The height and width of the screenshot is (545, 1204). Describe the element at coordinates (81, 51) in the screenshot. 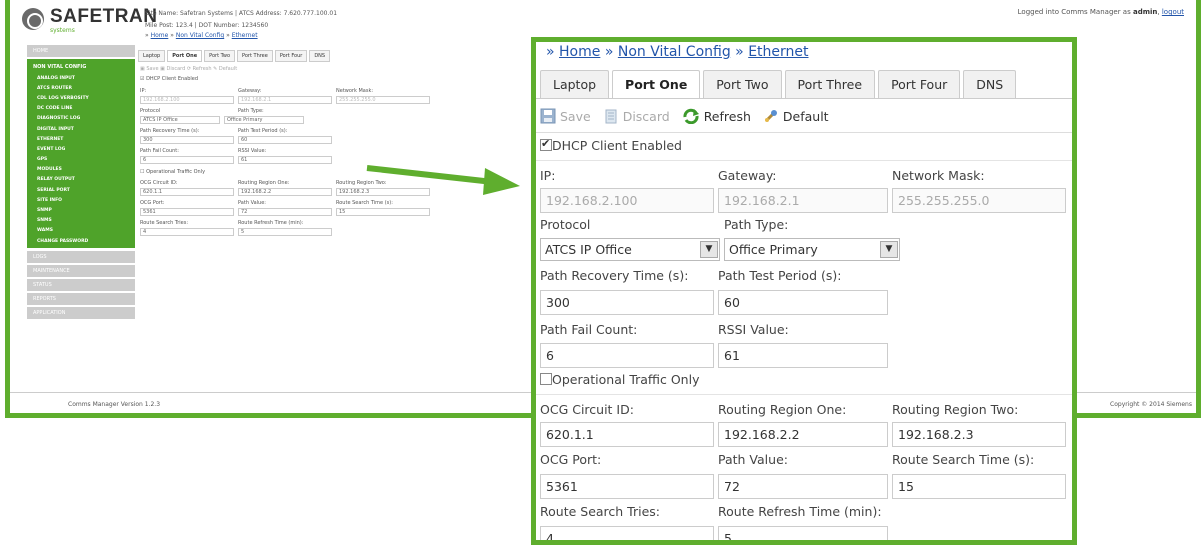

I see `sidebar-home: HOME` at that location.